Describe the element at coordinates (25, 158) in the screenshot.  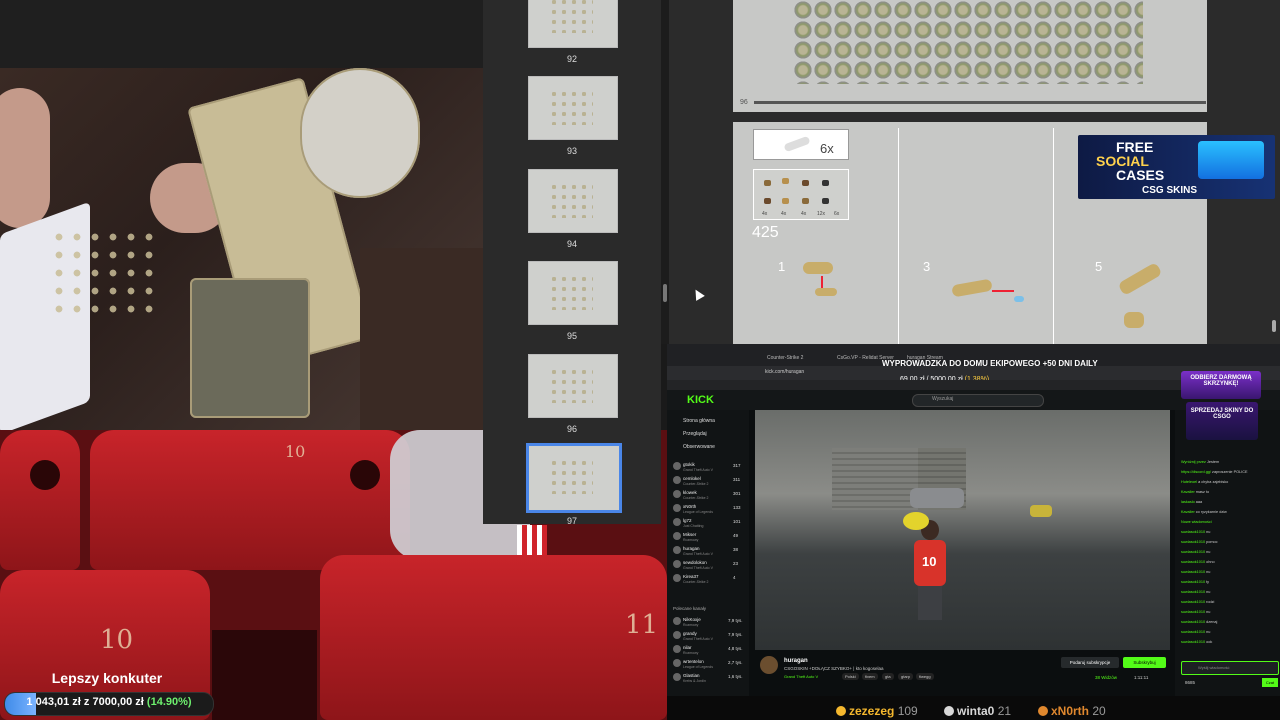
I see `hand-left` at that location.